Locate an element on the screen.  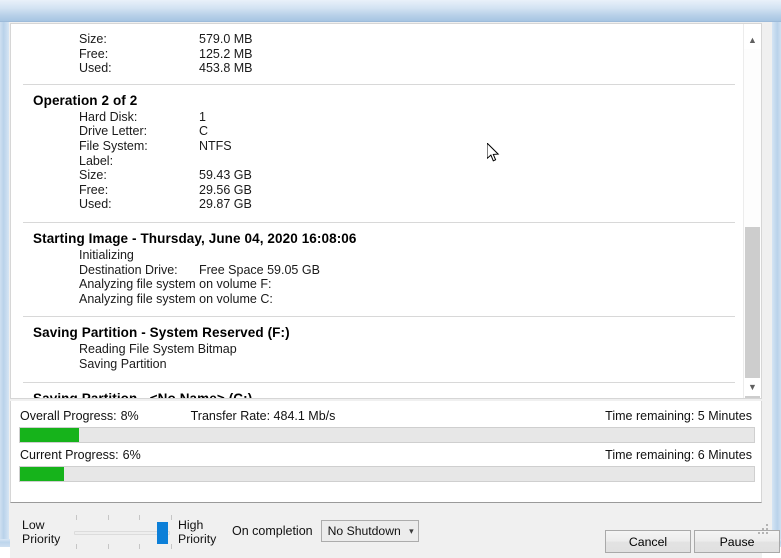
row-value: 1 is located at coordinates (202, 116).